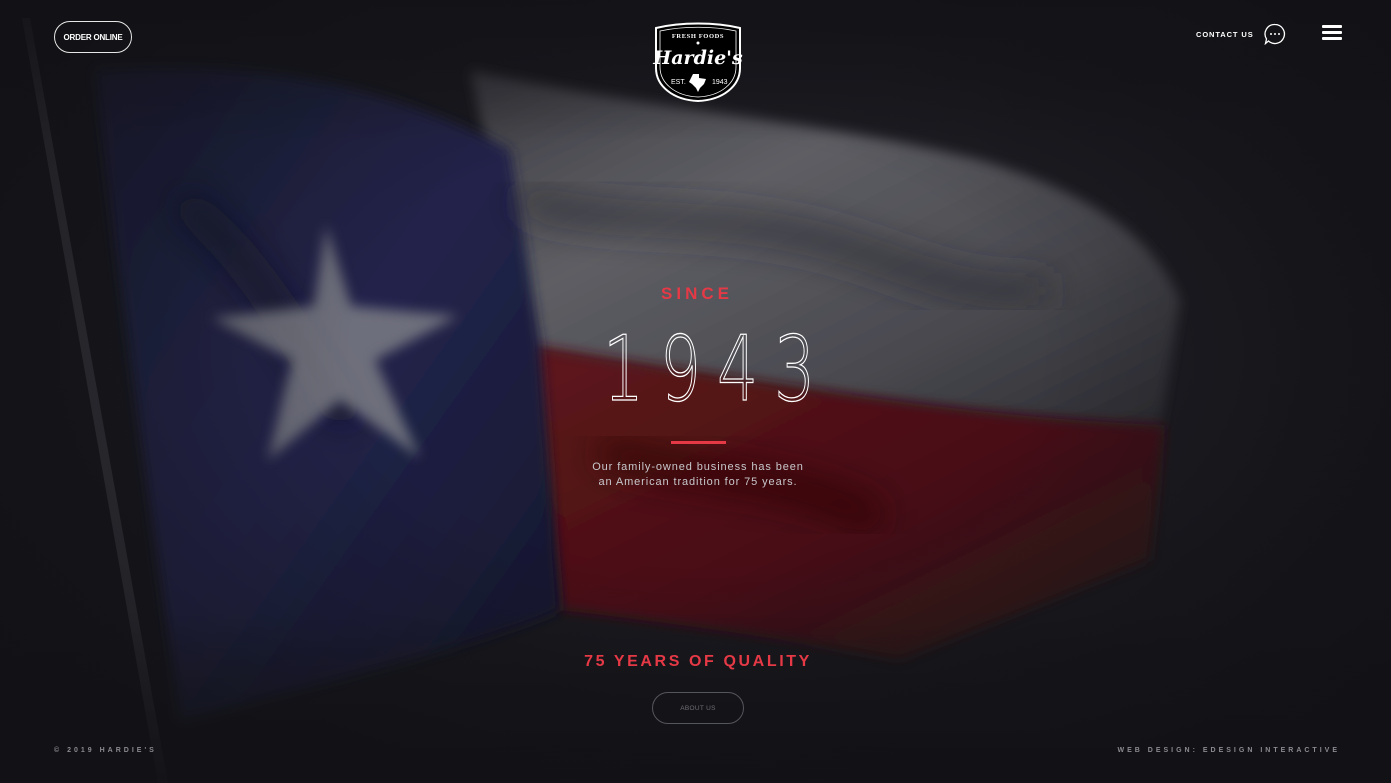 This screenshot has height=783, width=1391. I want to click on since-label: SINCE, so click(697, 293).